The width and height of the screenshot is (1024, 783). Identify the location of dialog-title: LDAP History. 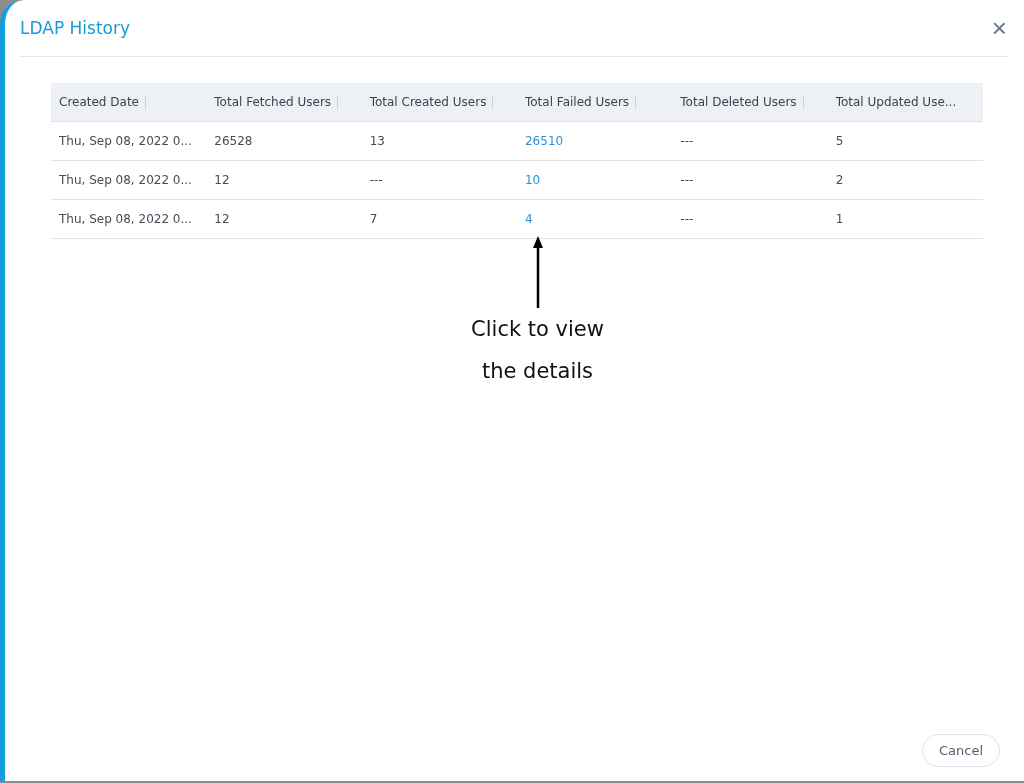
(75, 28).